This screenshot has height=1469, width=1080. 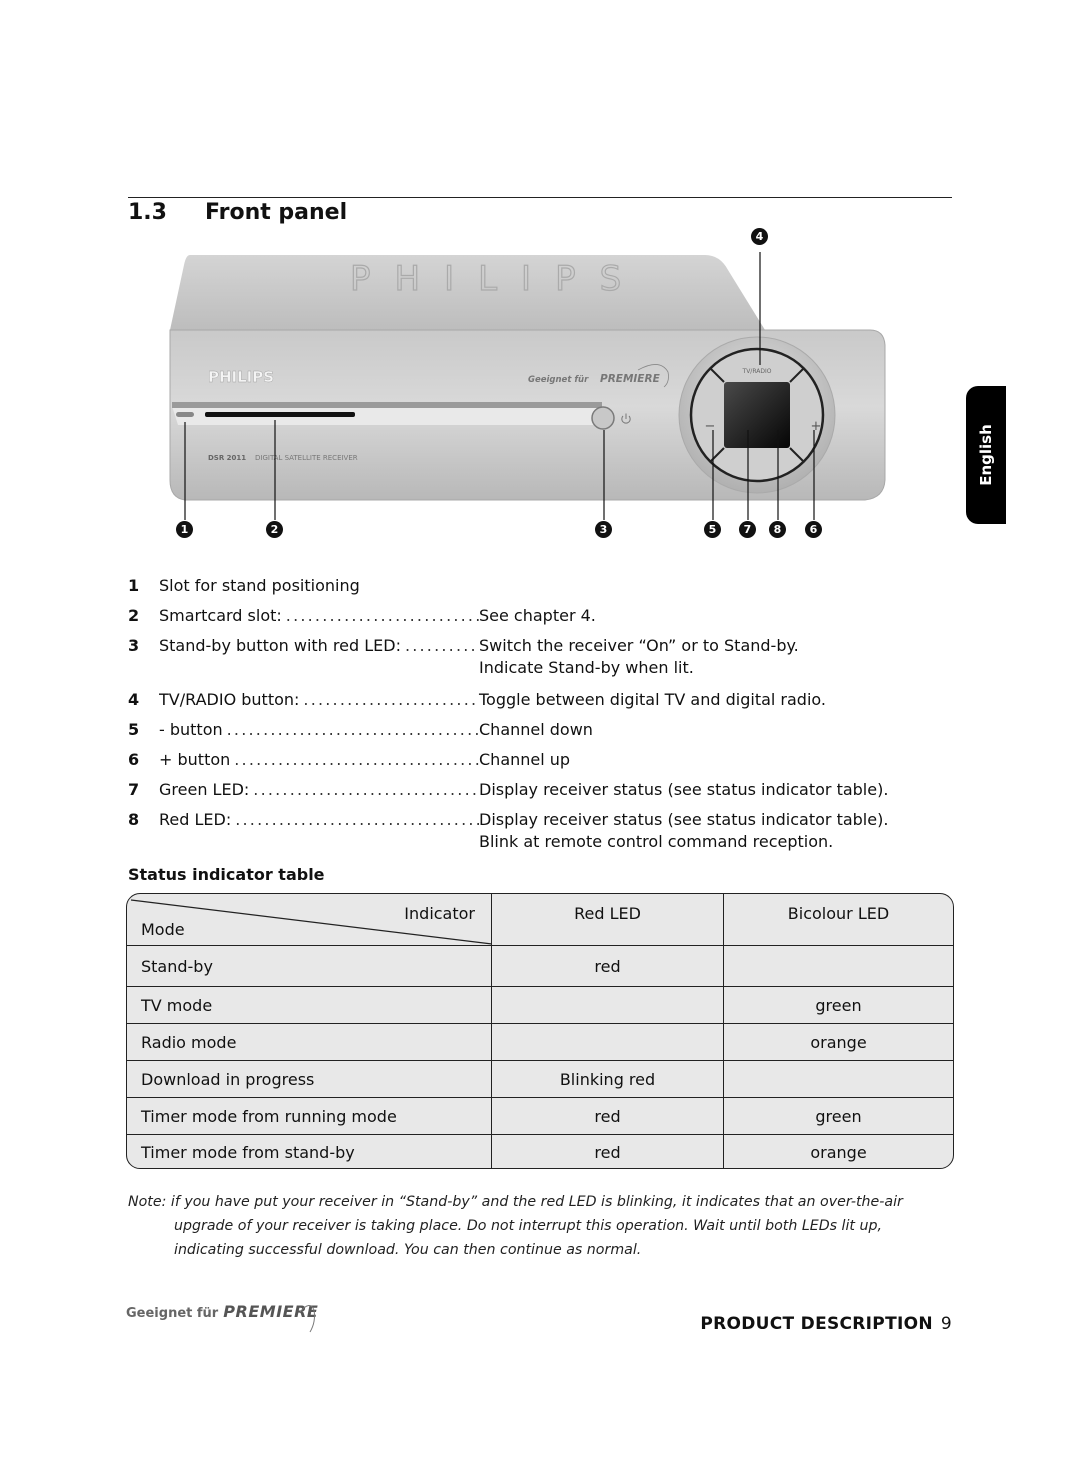 I want to click on feature-number: 6, so click(x=134, y=759).